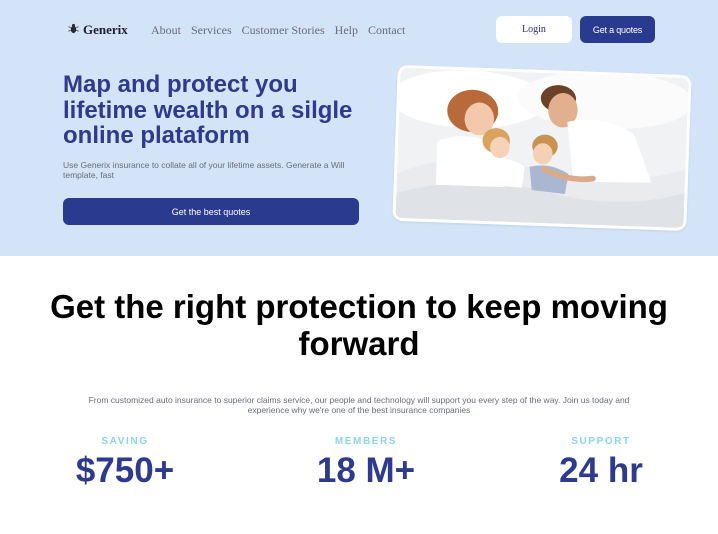  Describe the element at coordinates (105, 29) in the screenshot. I see `brand-name: Generix` at that location.